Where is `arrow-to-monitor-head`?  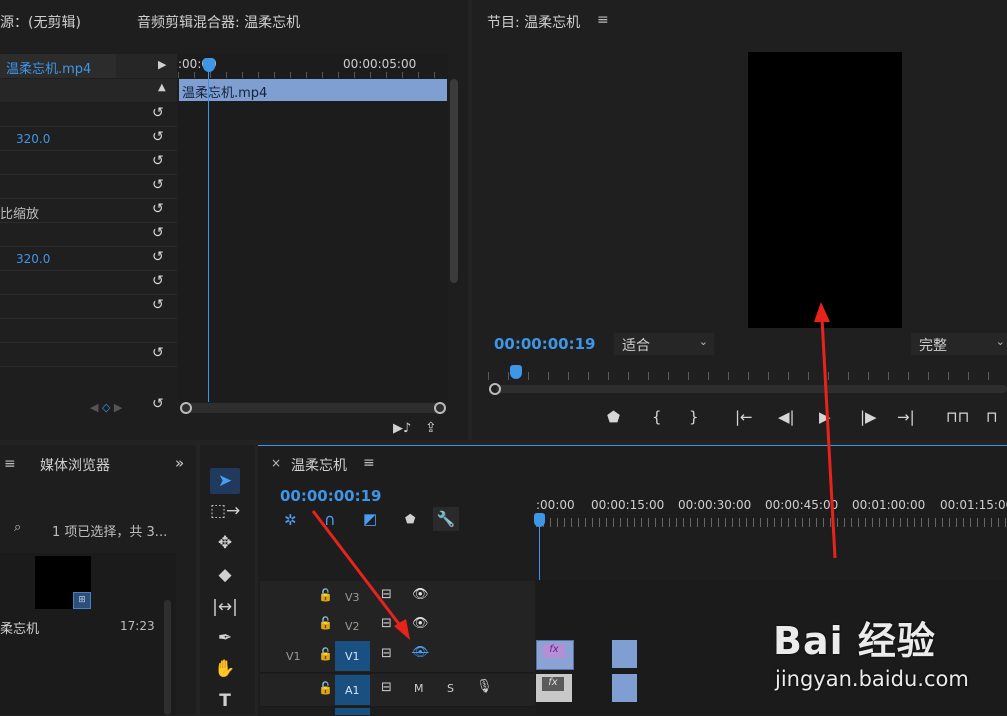
arrow-to-monitor-head is located at coordinates (822, 312).